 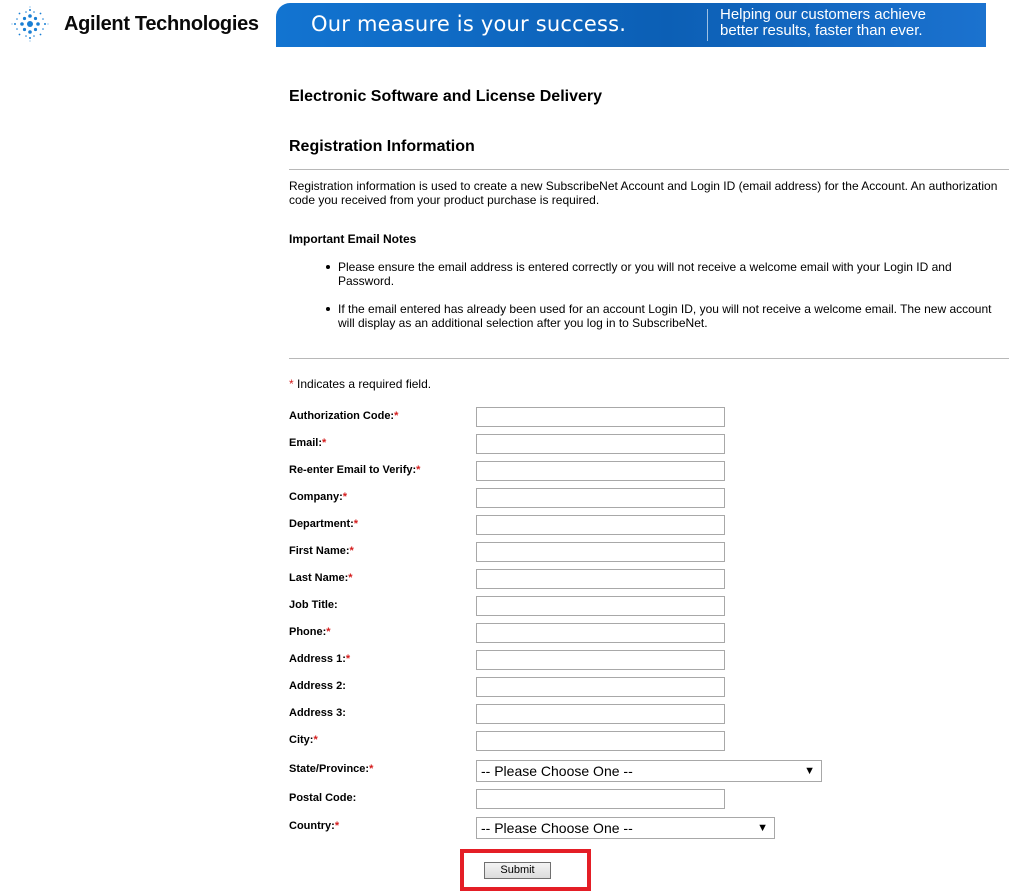 What do you see at coordinates (600, 579) in the screenshot?
I see `last-name-input` at bounding box center [600, 579].